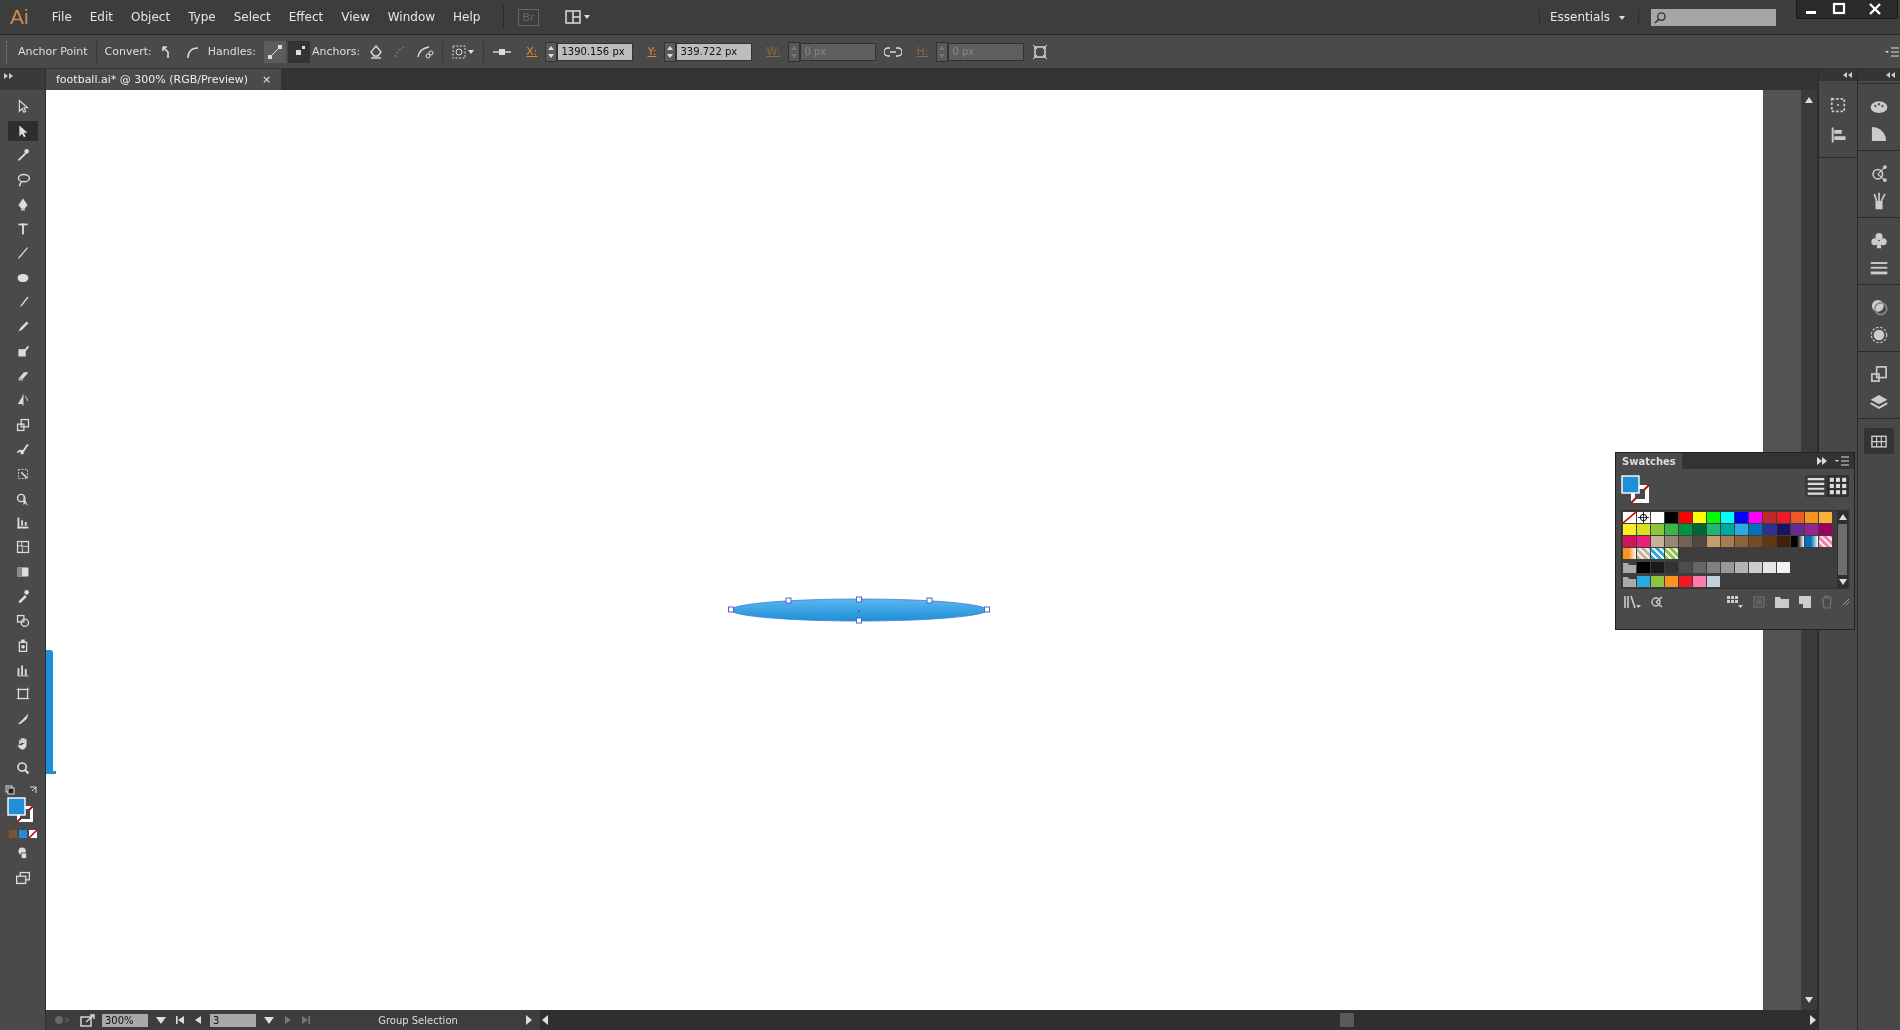 This screenshot has width=1900, height=1030. What do you see at coordinates (1759, 602) in the screenshot?
I see `swatch-options-icon` at bounding box center [1759, 602].